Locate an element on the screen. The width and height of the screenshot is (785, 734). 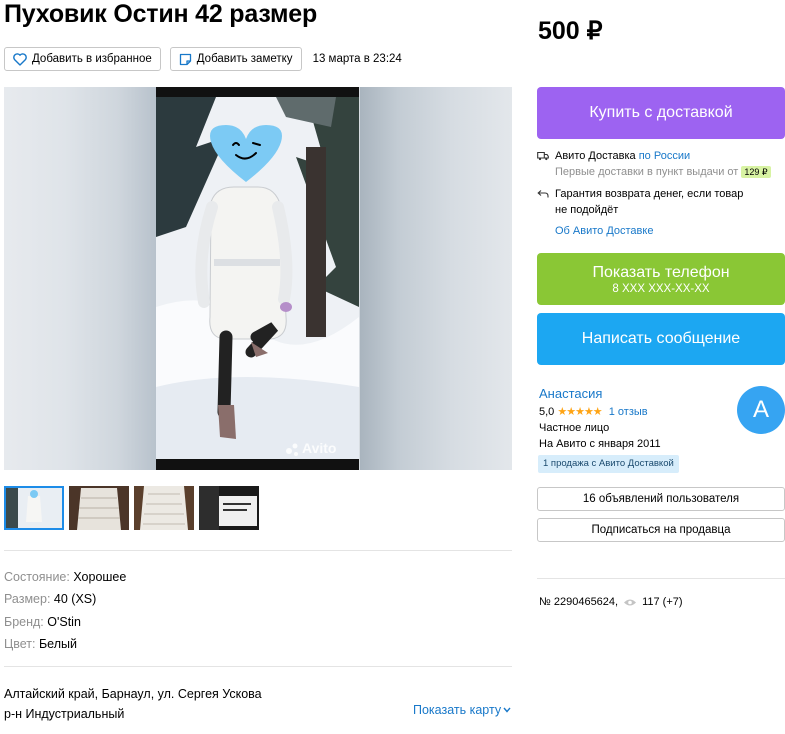
show-phone-button: Показать телефон 8 XXX XXX-XX-XX is located at coordinates (661, 279).